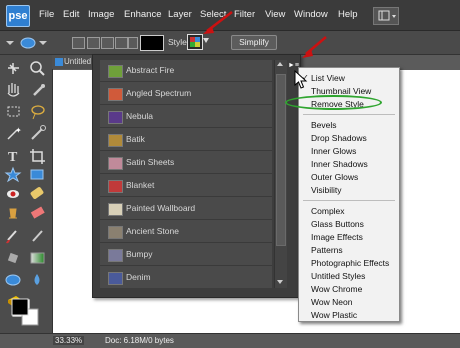 The height and width of the screenshot is (348, 460). I want to click on annotation-arrows, so click(265, 34).